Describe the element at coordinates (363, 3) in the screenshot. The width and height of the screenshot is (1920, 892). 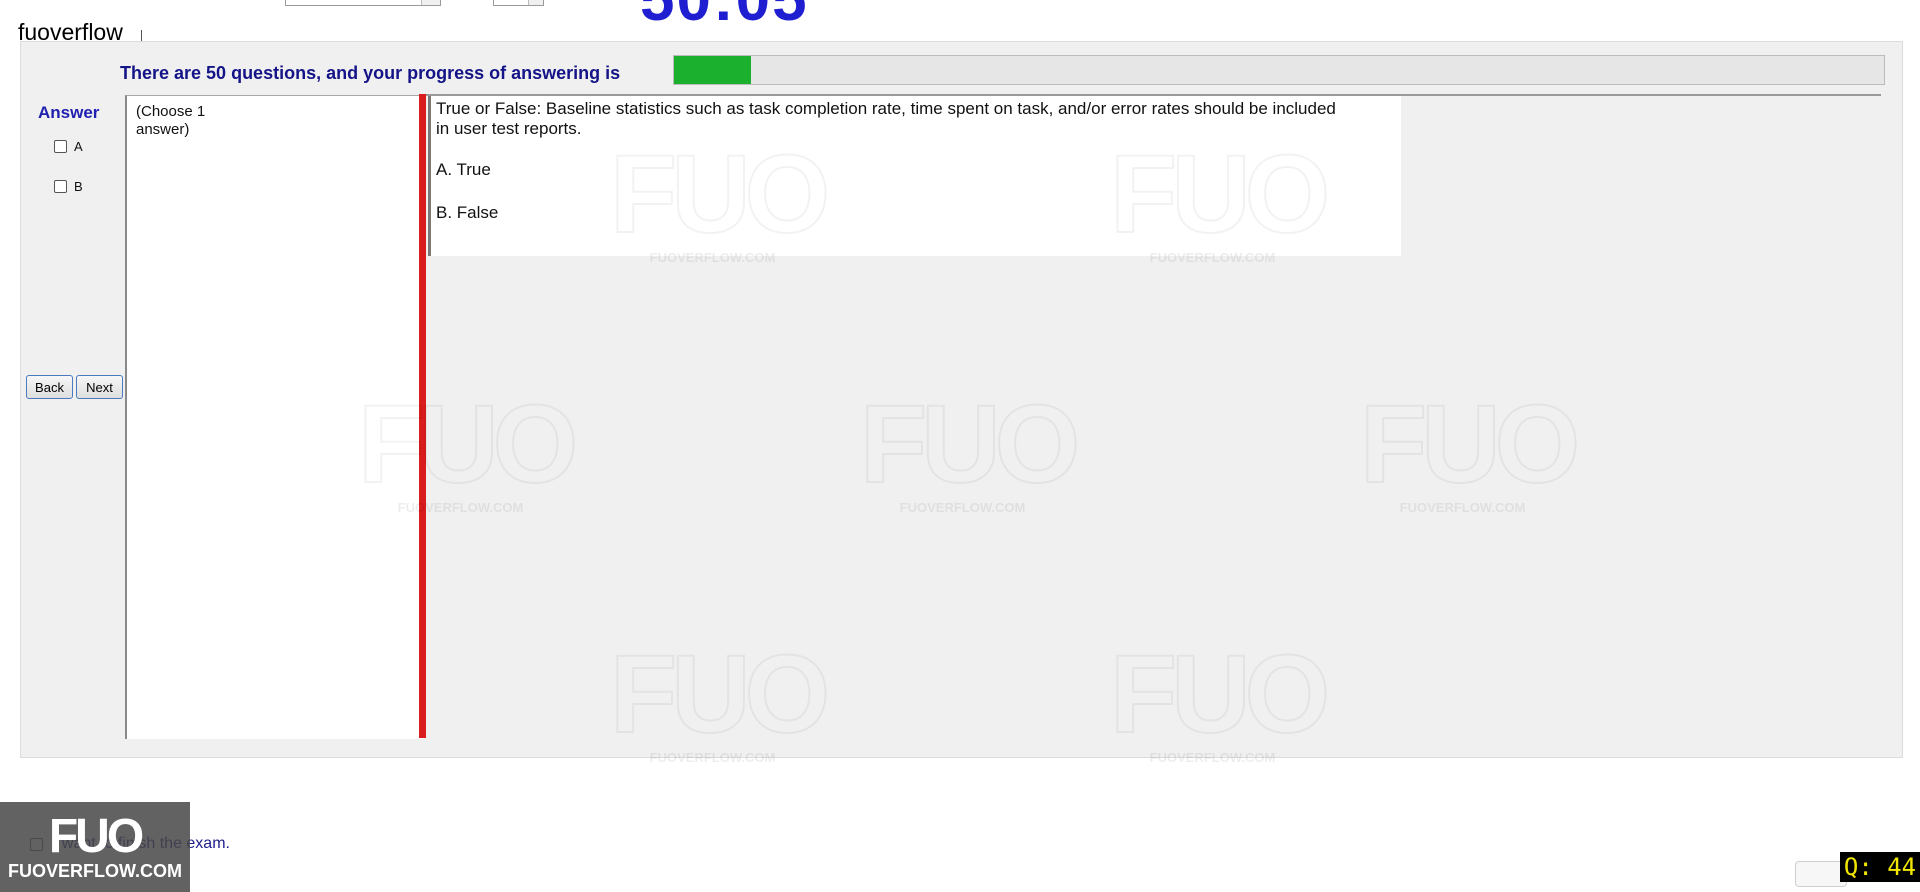
I see `dropdown-select` at that location.